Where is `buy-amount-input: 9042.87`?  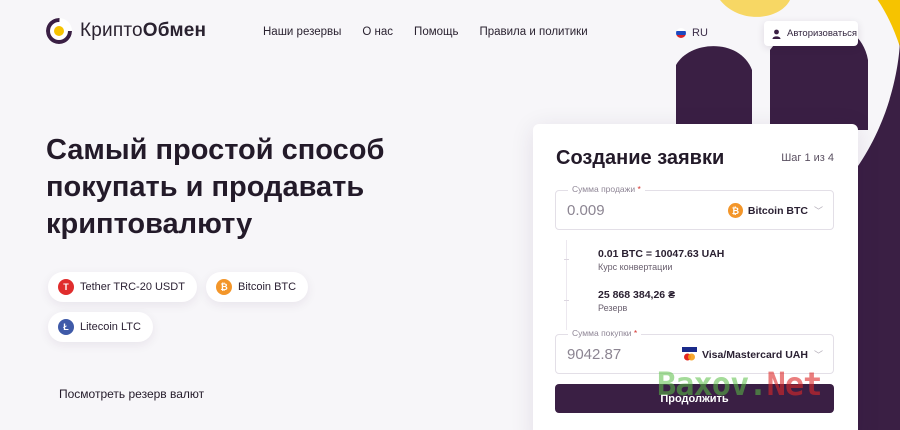 buy-amount-input: 9042.87 is located at coordinates (594, 354).